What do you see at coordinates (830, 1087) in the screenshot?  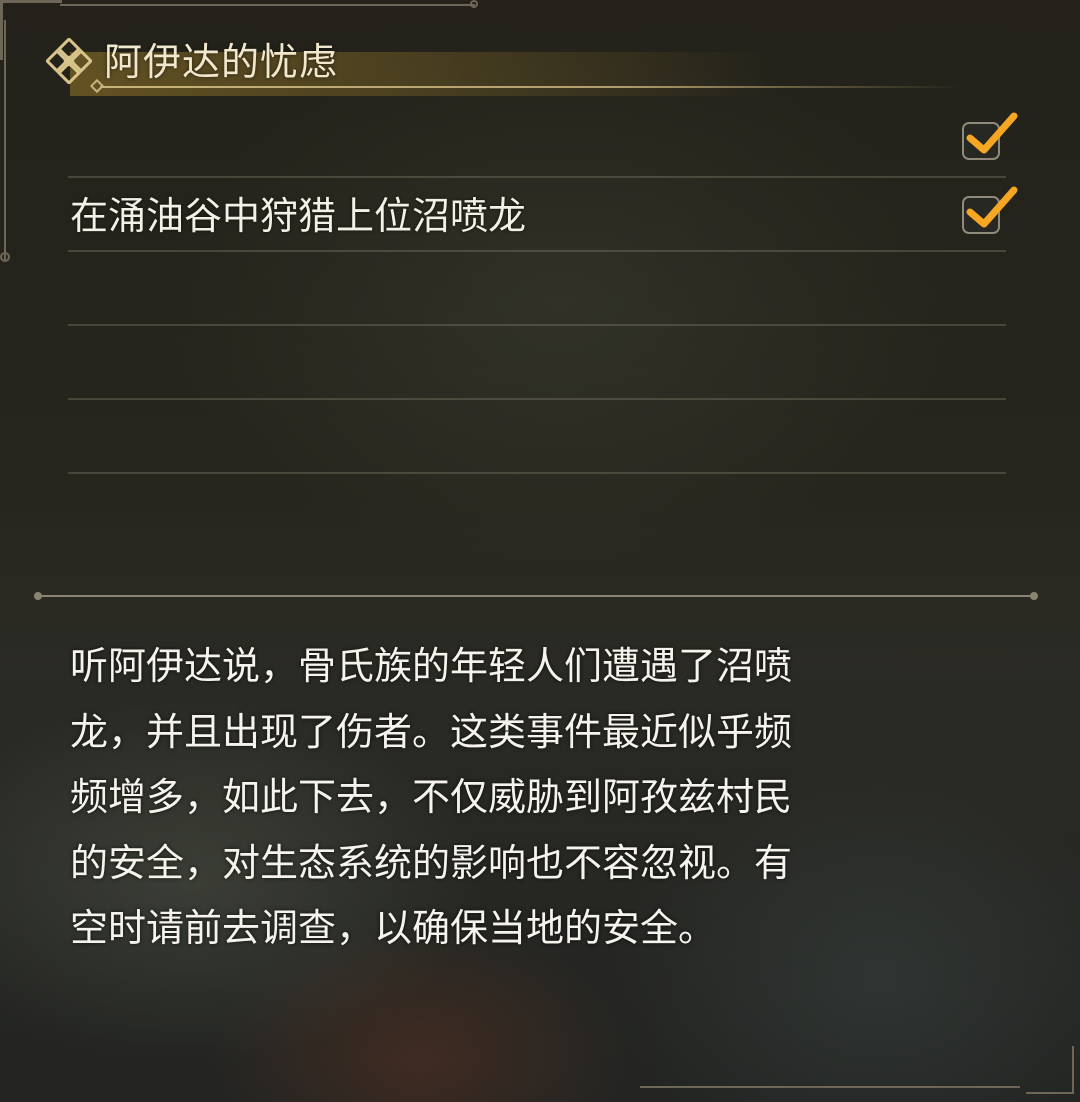 I see `frame-bottom-line` at bounding box center [830, 1087].